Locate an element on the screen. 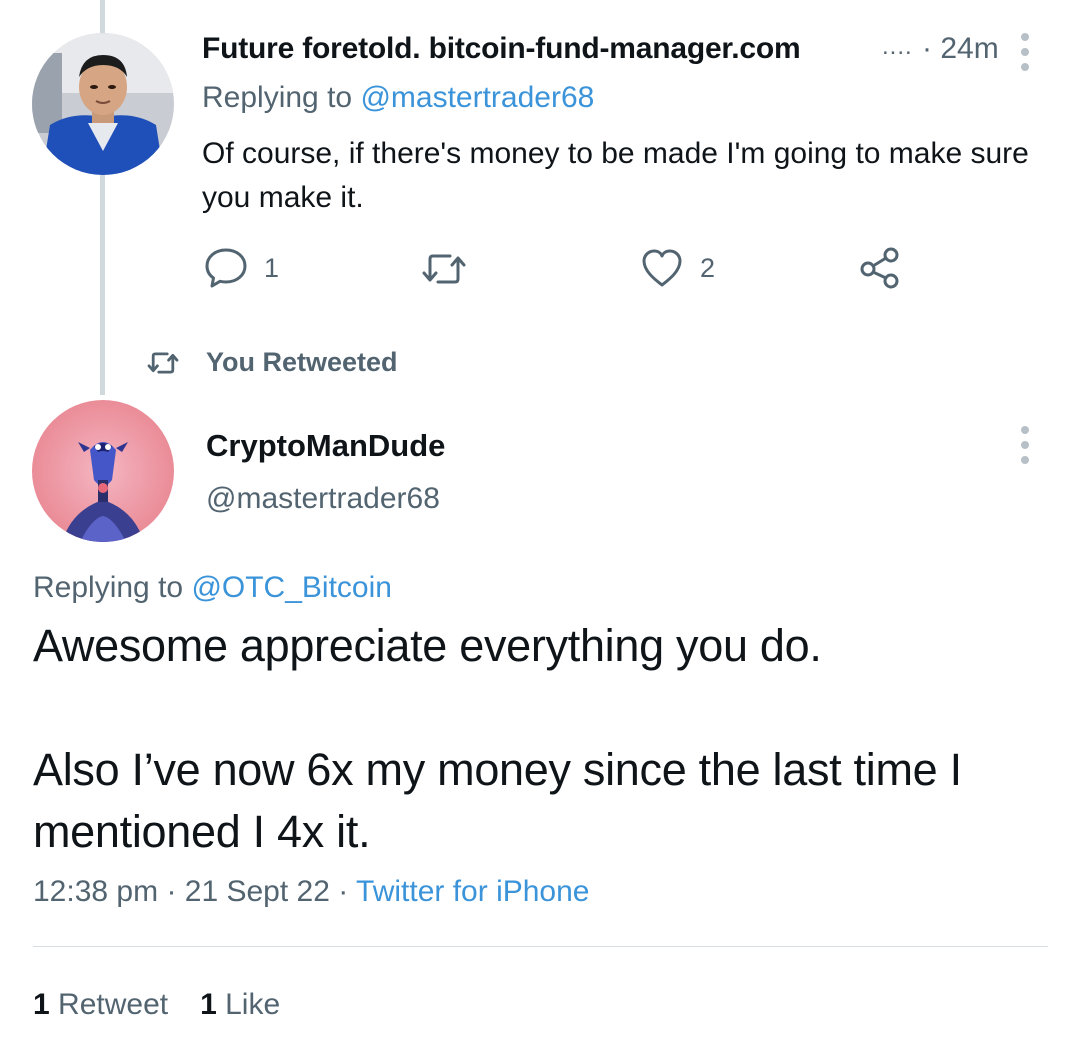 The width and height of the screenshot is (1080, 1063). tweet-time: 12:38 pm is located at coordinates (95, 891).